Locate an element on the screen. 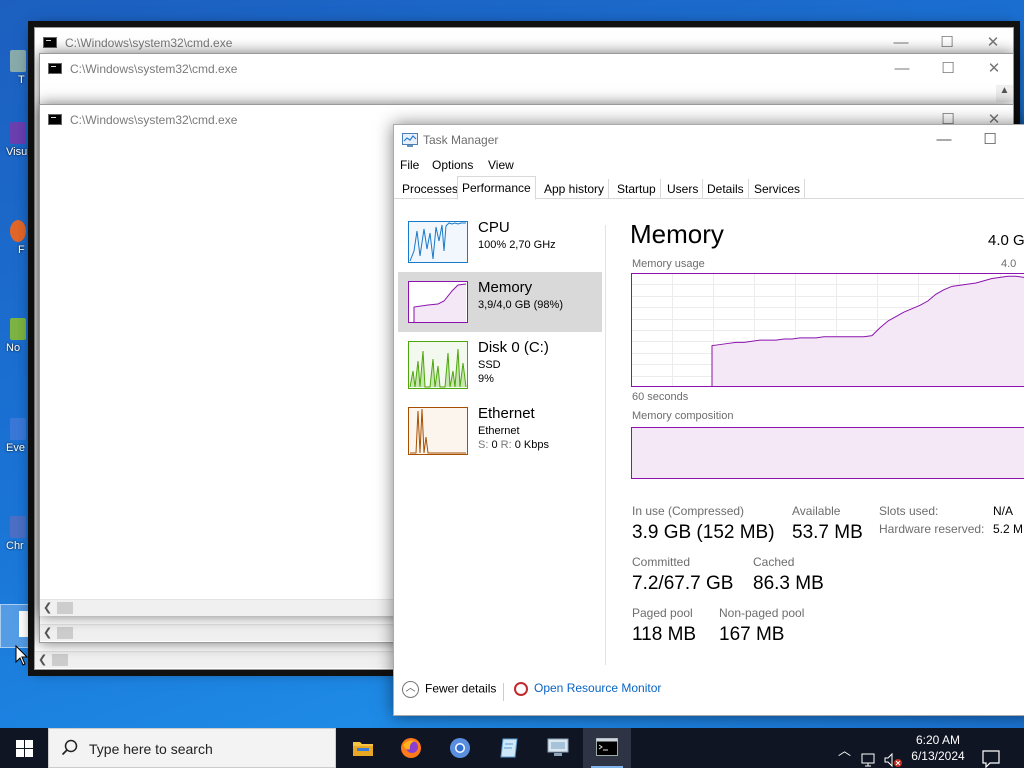  desktop-icon-1: T is located at coordinates (17, 73).